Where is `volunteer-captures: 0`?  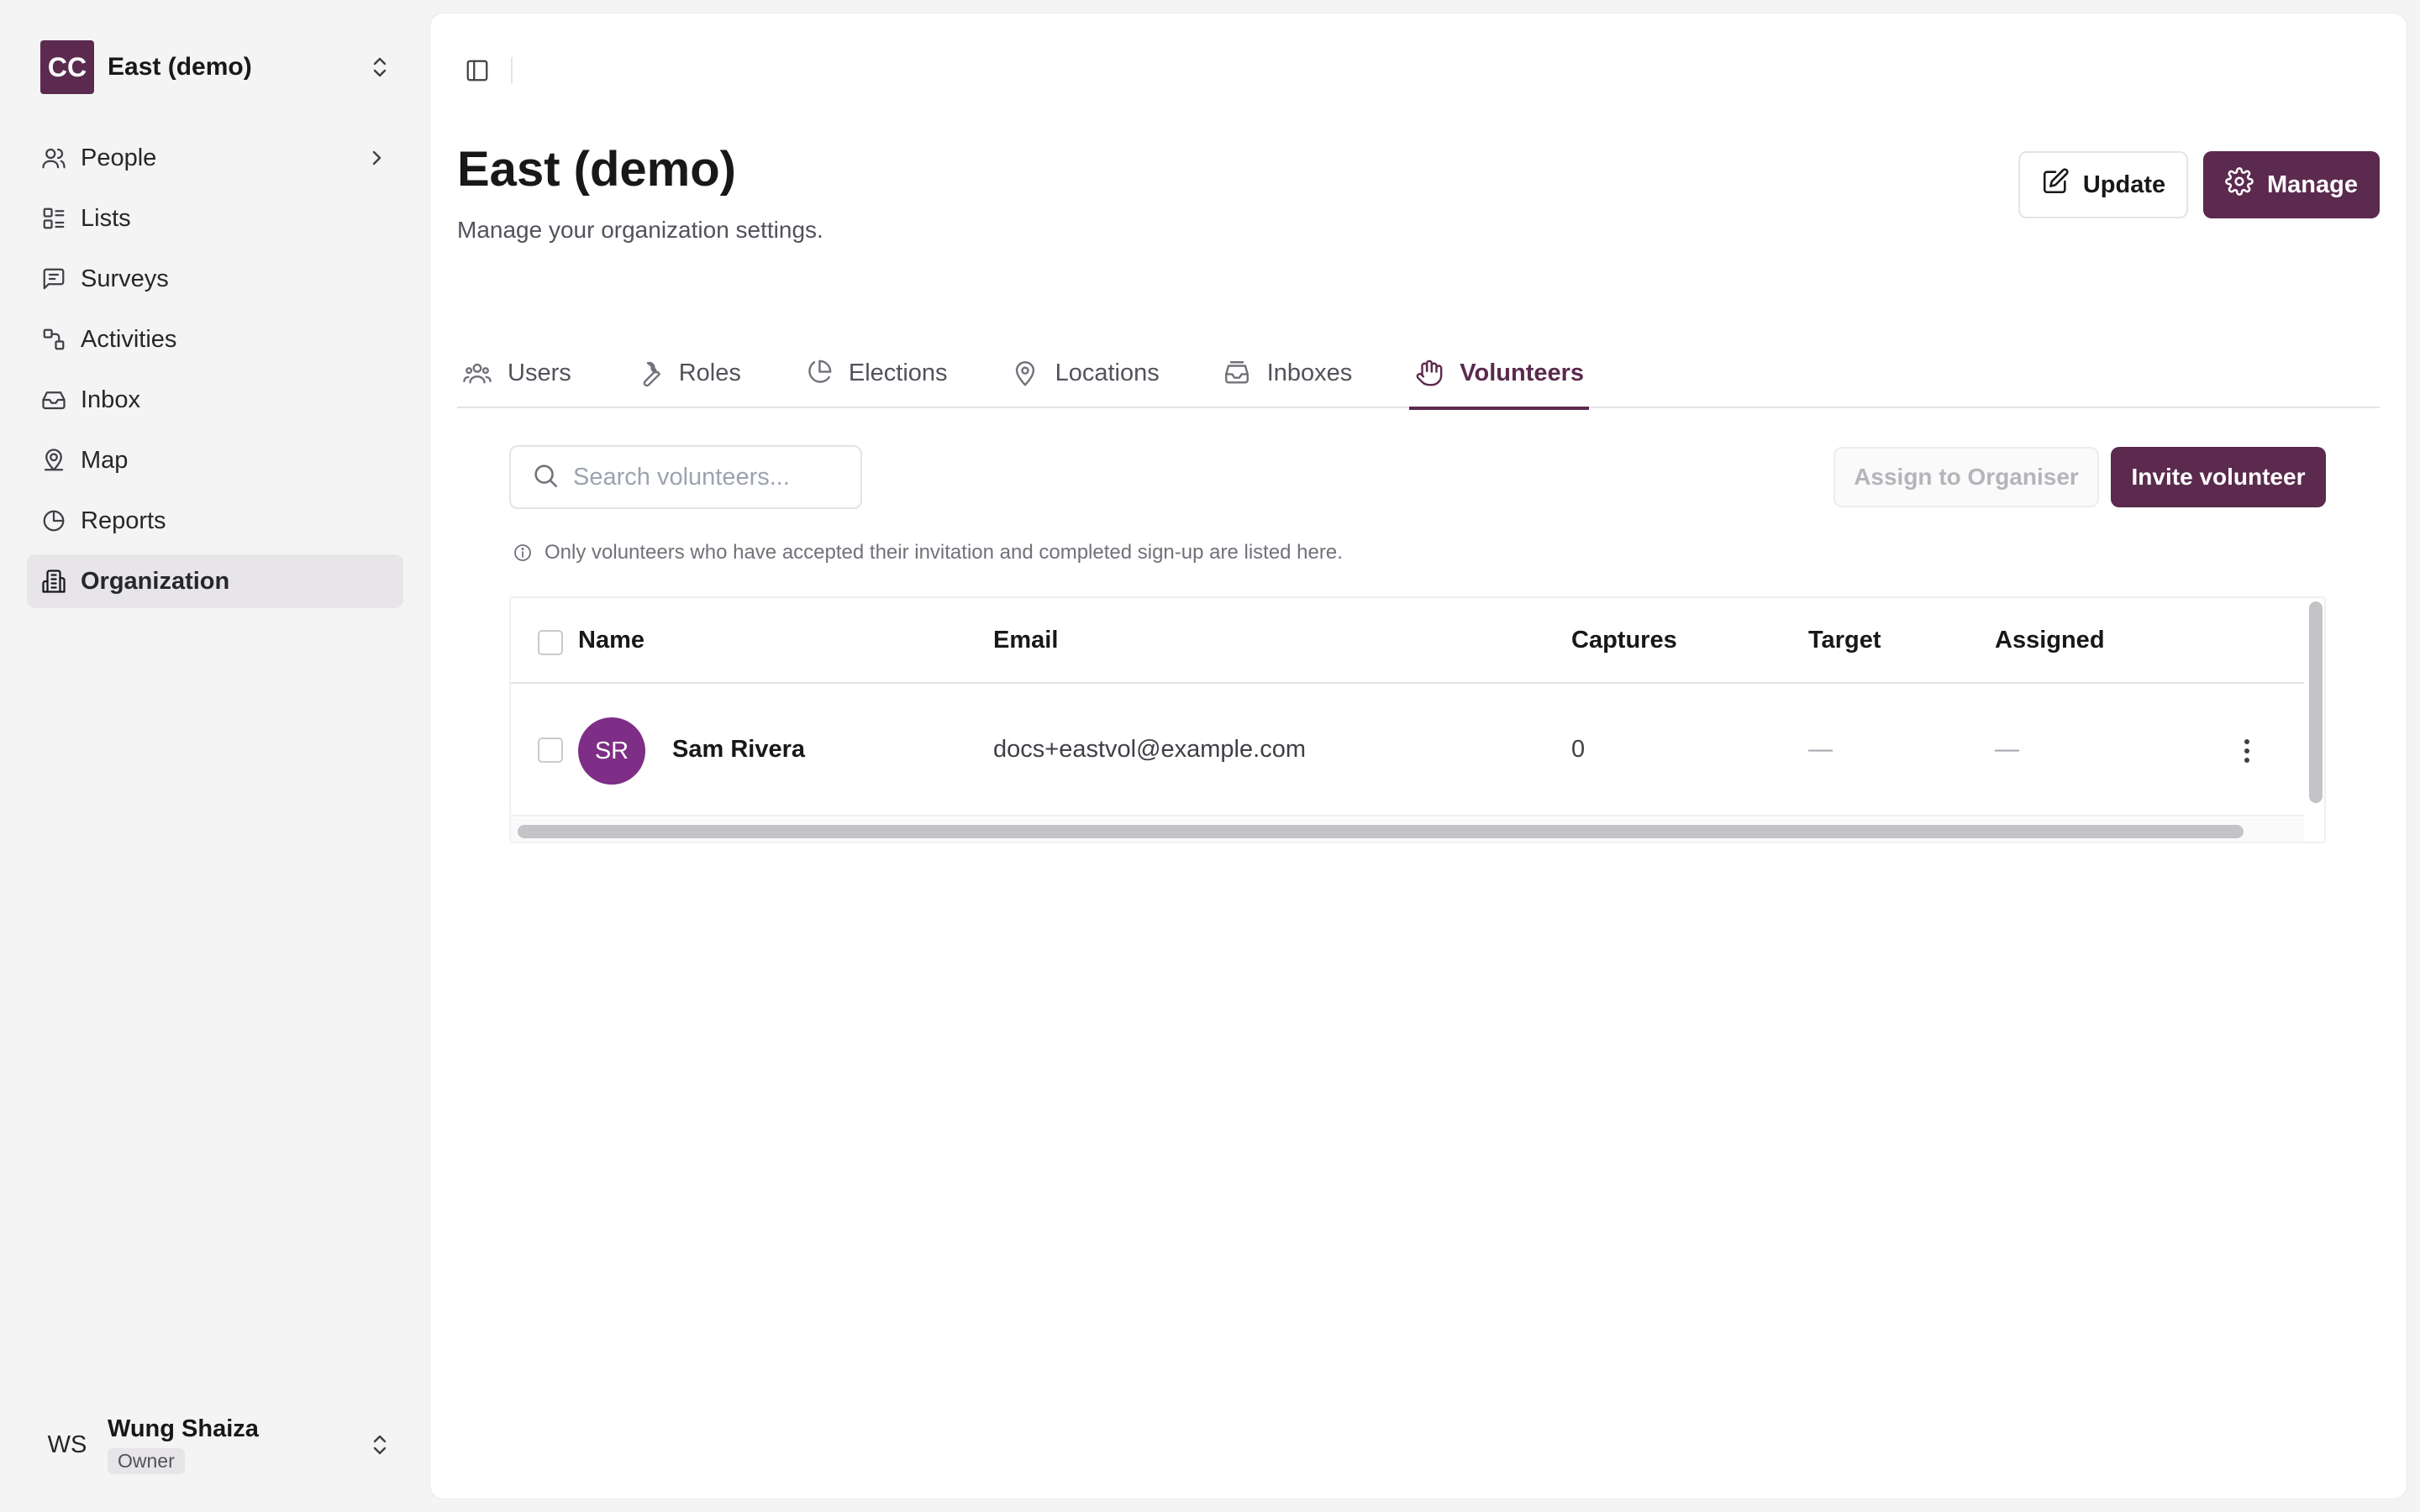 volunteer-captures: 0 is located at coordinates (1578, 749).